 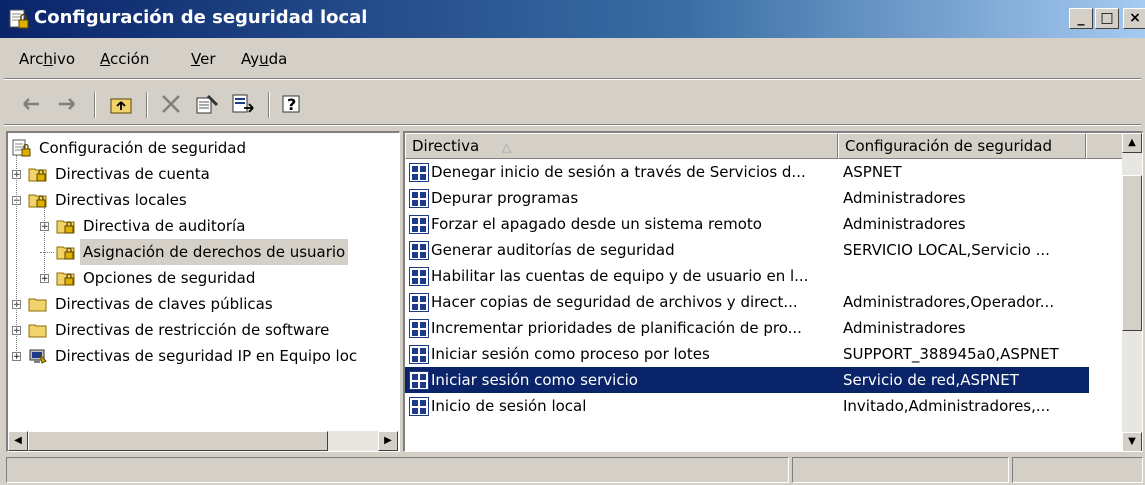 What do you see at coordinates (572, 59) in the screenshot?
I see `menu-bar: Archivo Acción Ver Ayuda` at bounding box center [572, 59].